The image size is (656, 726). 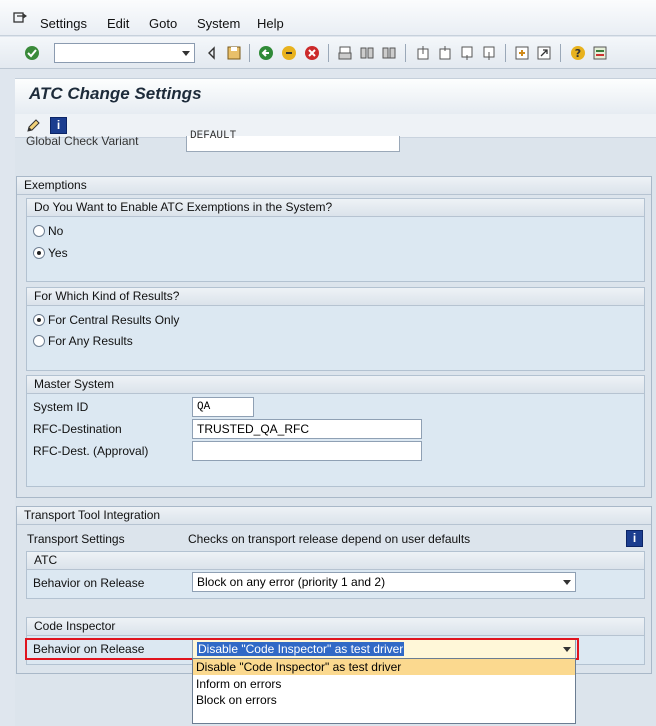 What do you see at coordinates (56, 231) in the screenshot?
I see `radio-no-label: No` at bounding box center [56, 231].